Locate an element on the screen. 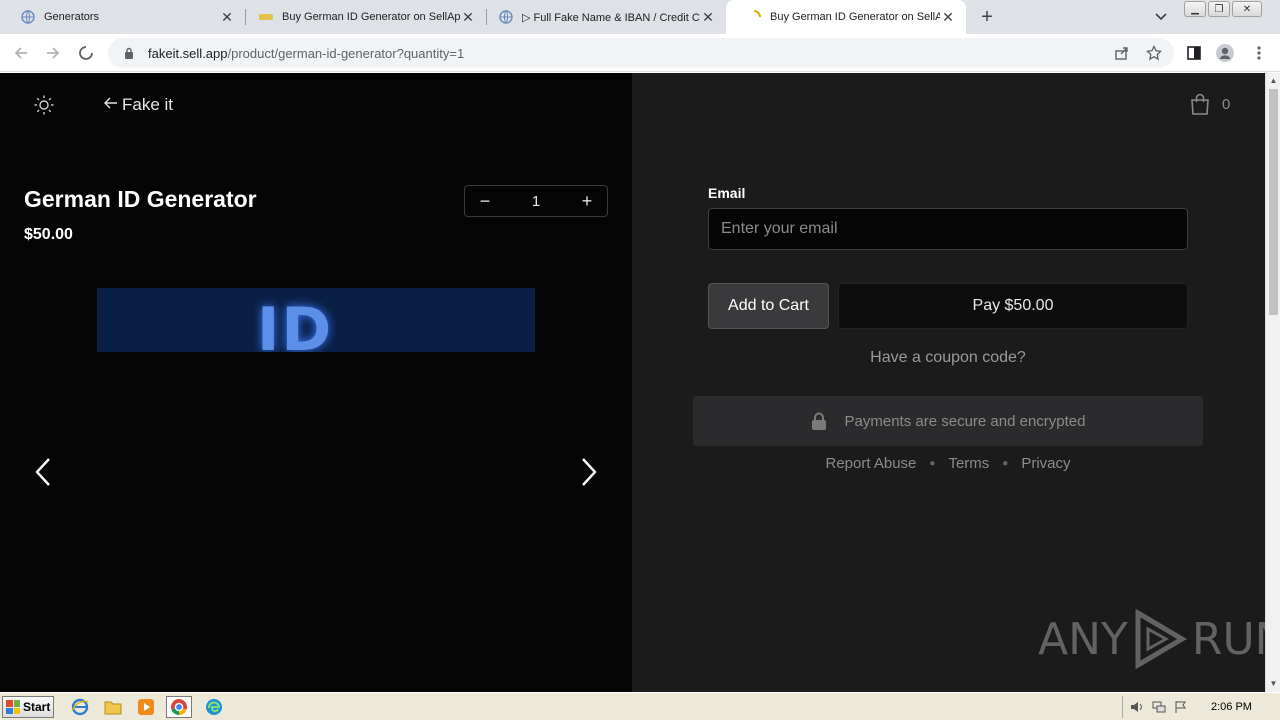 The image size is (1280, 720). start-button: Start is located at coordinates (28, 707).